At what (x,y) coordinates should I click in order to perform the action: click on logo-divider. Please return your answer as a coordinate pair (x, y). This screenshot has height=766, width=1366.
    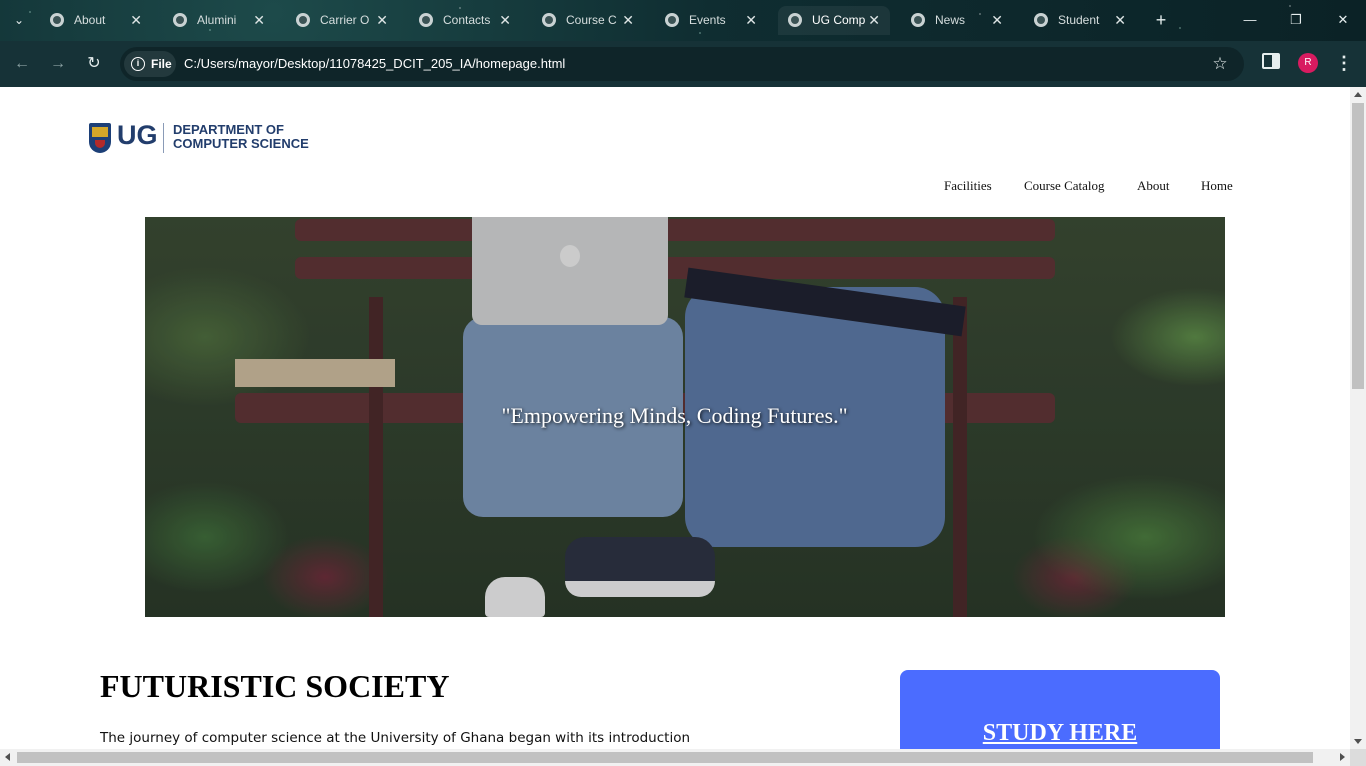
    Looking at the image, I should click on (163, 138).